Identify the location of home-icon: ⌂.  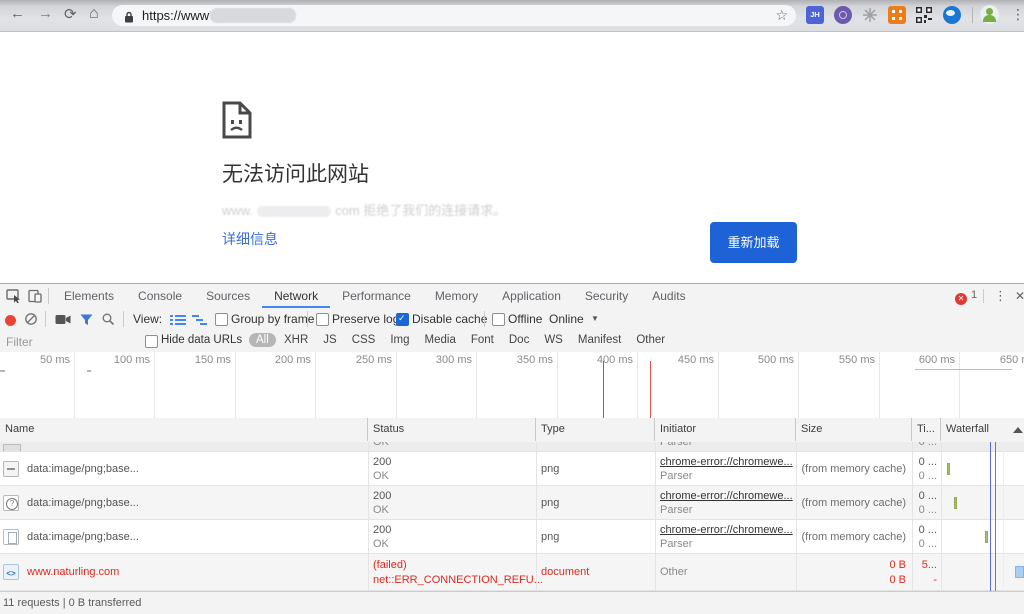
(94, 14).